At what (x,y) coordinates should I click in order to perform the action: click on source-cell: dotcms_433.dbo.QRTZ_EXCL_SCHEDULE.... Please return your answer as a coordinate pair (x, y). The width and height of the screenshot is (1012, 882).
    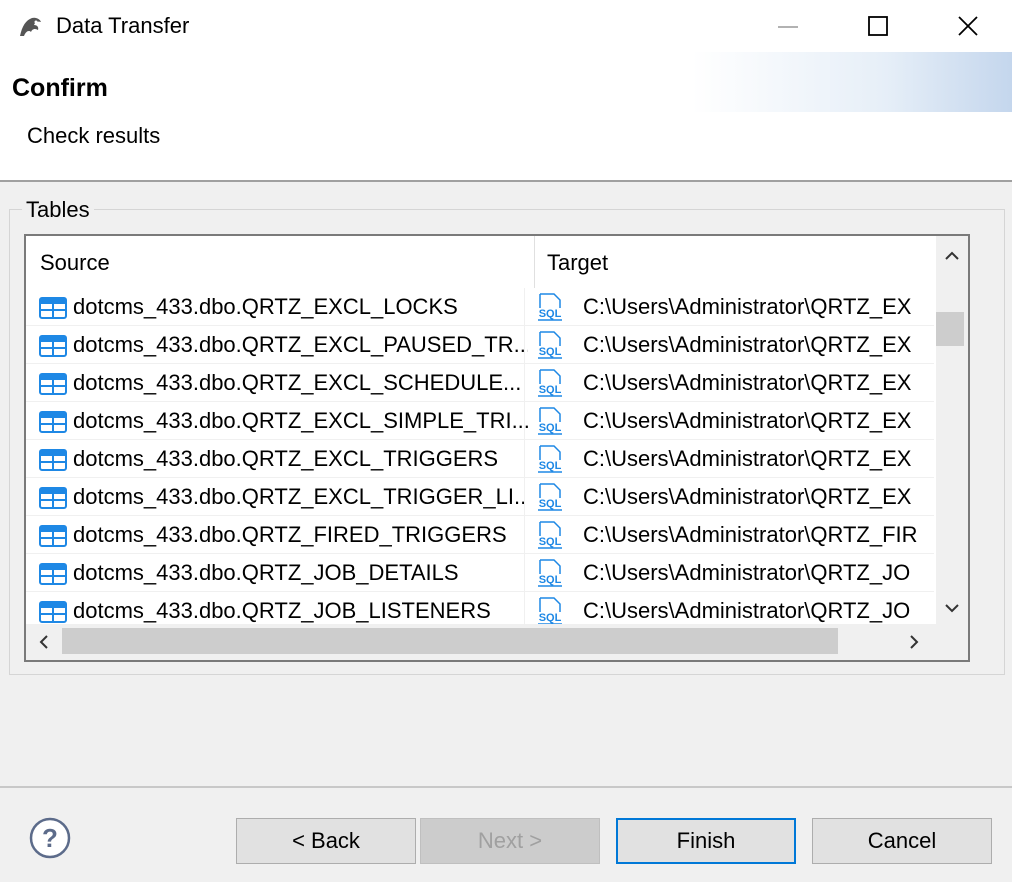
    Looking at the image, I should click on (297, 382).